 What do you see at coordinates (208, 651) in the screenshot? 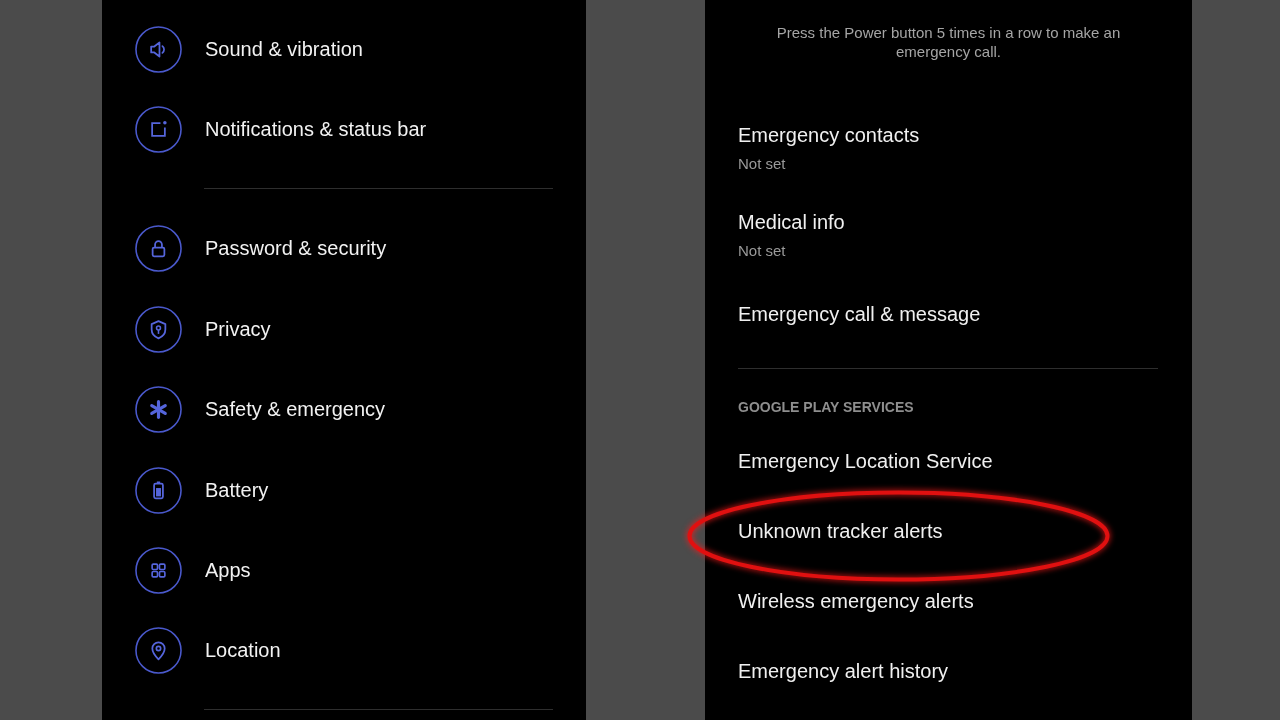
I see `settings-item: Location` at bounding box center [208, 651].